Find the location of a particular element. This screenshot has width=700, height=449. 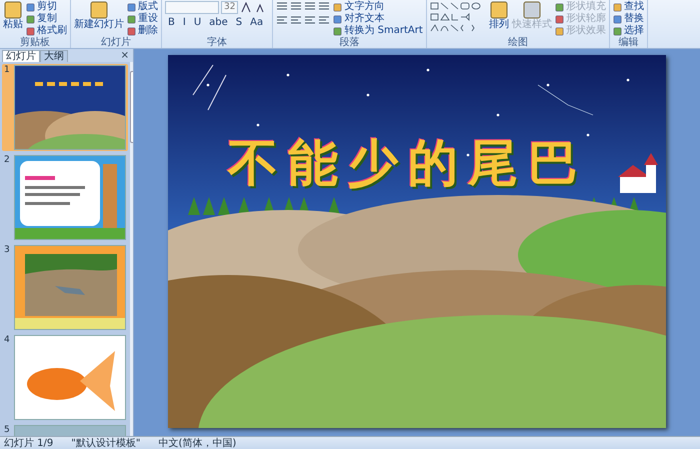

close-button: × is located at coordinates (124, 55).